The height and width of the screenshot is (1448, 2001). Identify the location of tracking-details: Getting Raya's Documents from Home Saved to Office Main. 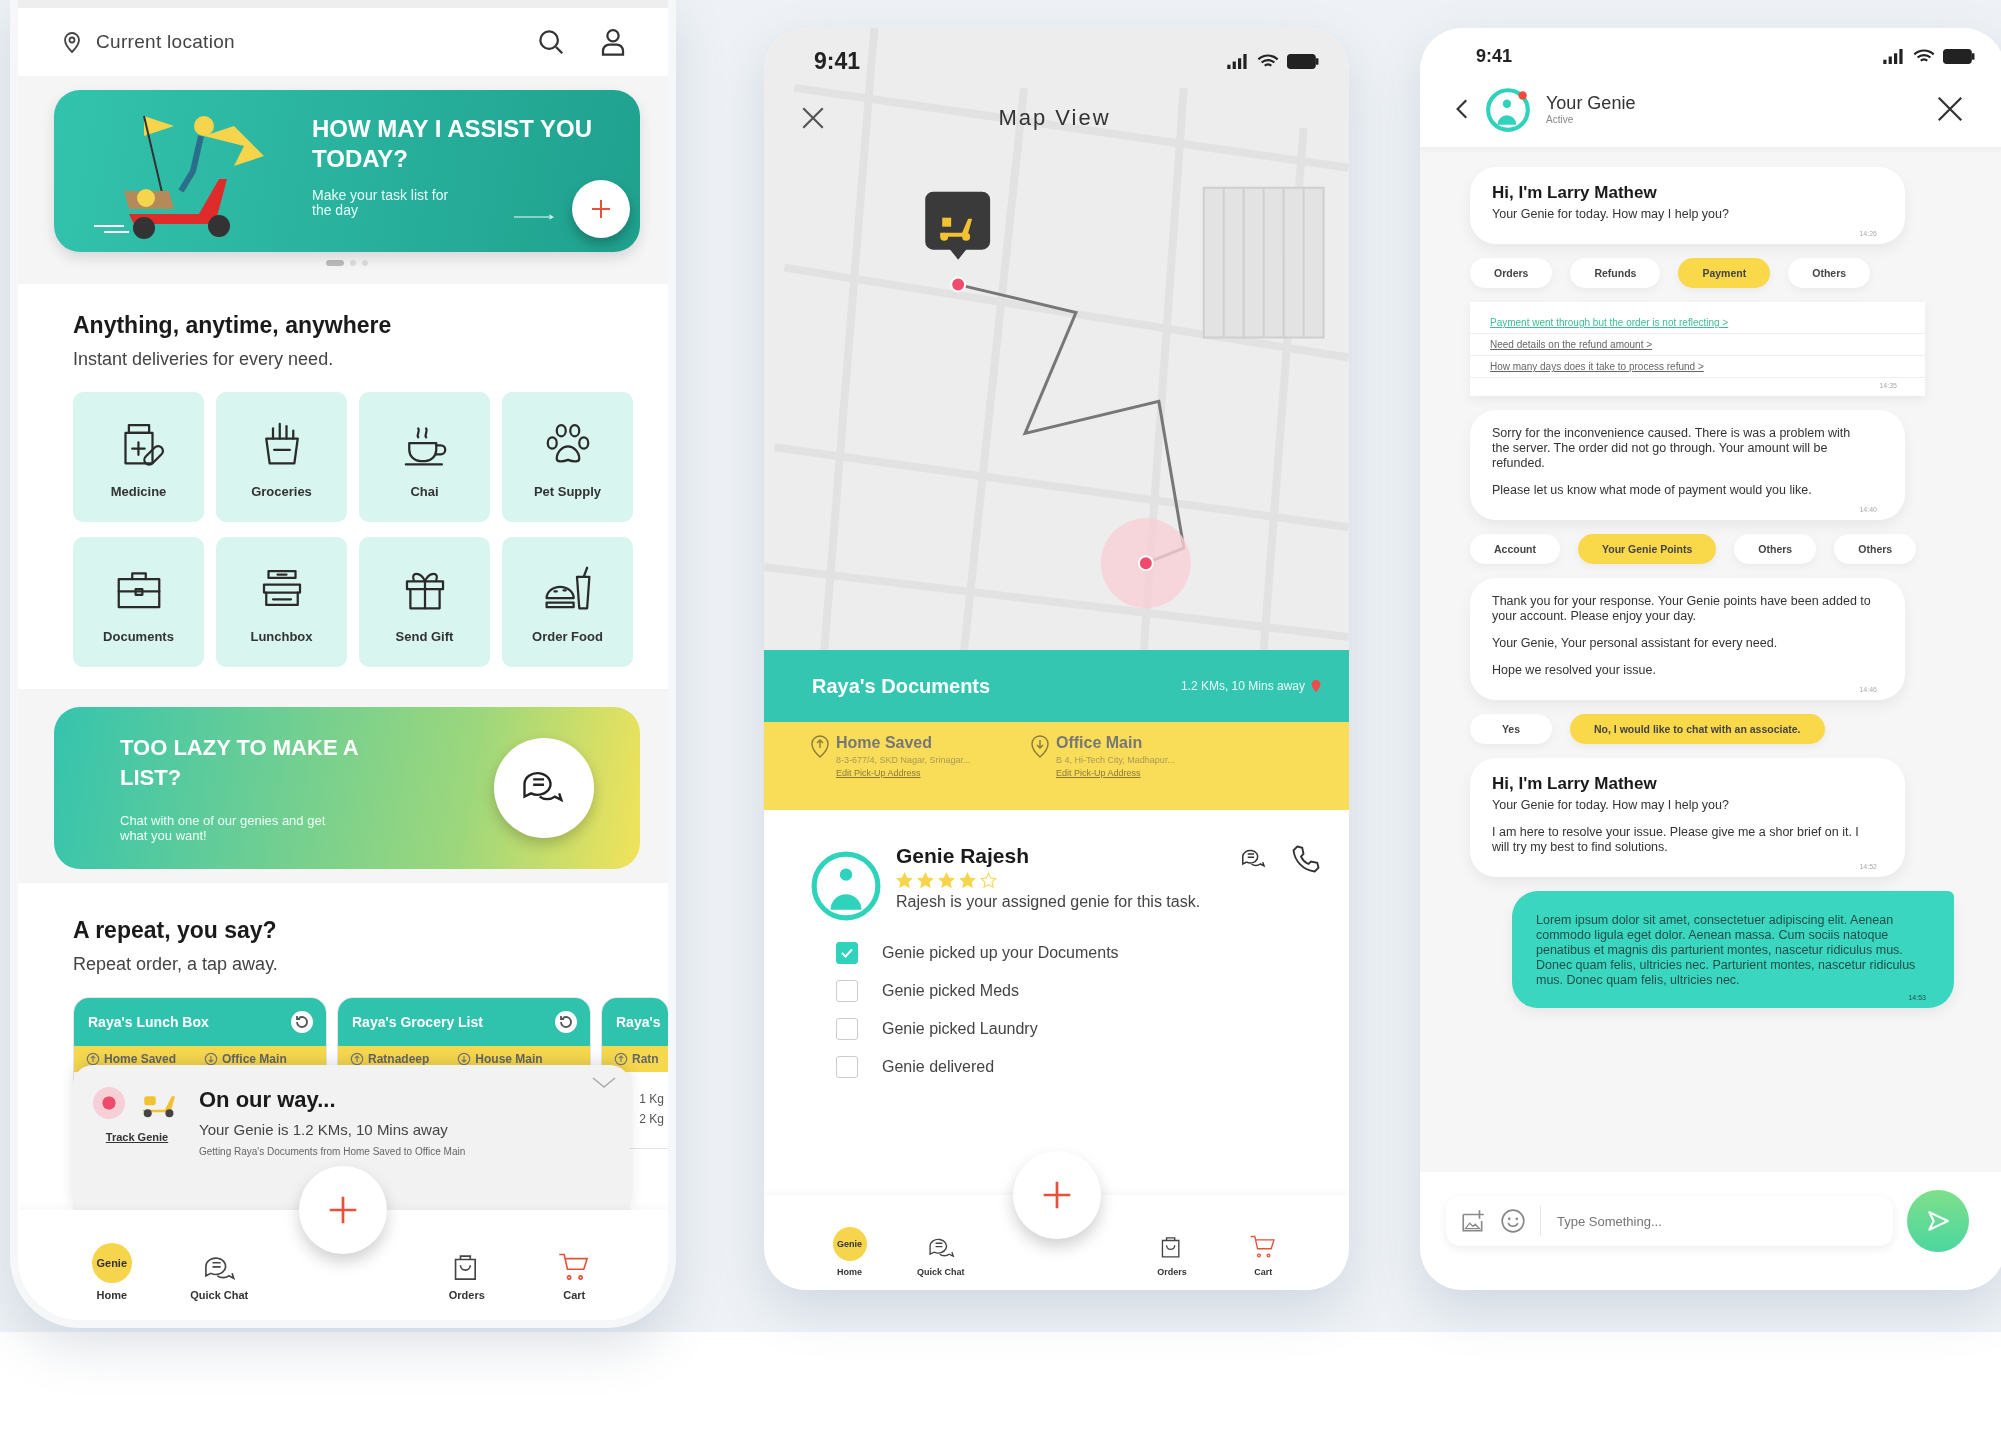
(332, 1151).